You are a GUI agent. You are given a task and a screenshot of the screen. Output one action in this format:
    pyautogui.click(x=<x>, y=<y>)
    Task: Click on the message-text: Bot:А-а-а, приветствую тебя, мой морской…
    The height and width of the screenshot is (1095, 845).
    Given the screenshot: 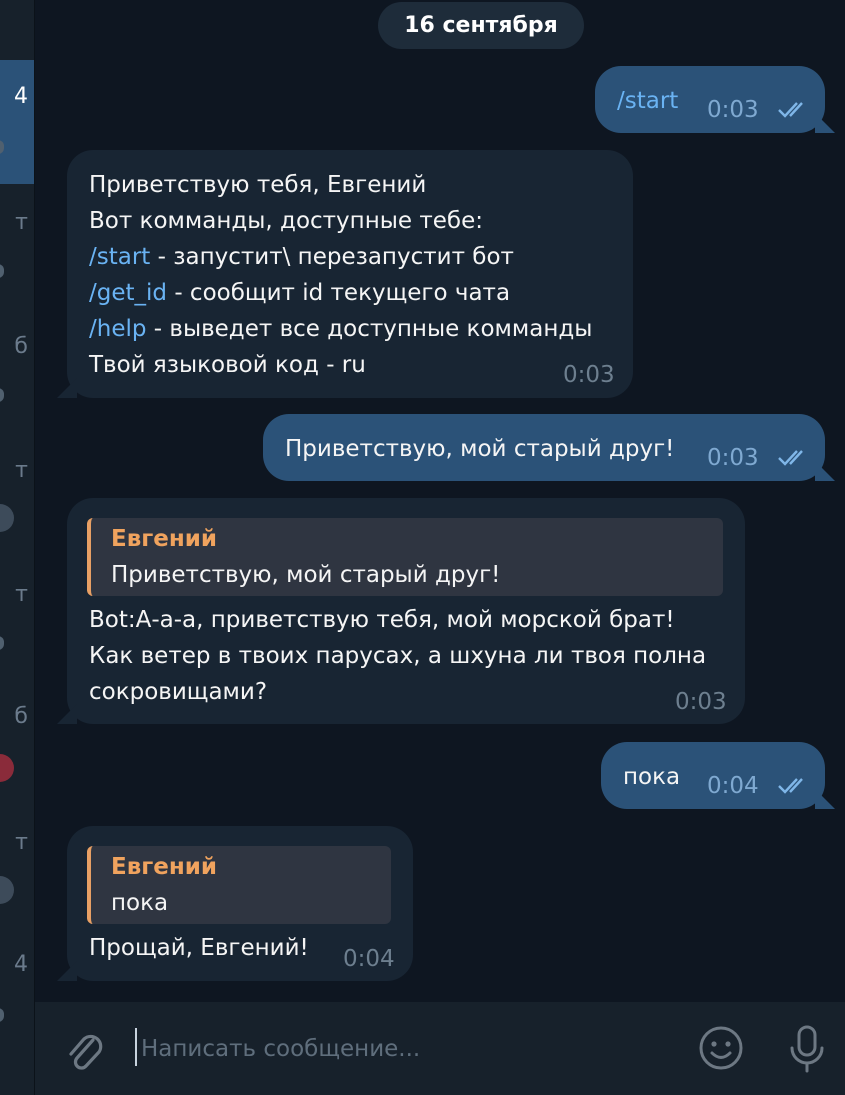 What is the action you would take?
    pyautogui.click(x=397, y=656)
    